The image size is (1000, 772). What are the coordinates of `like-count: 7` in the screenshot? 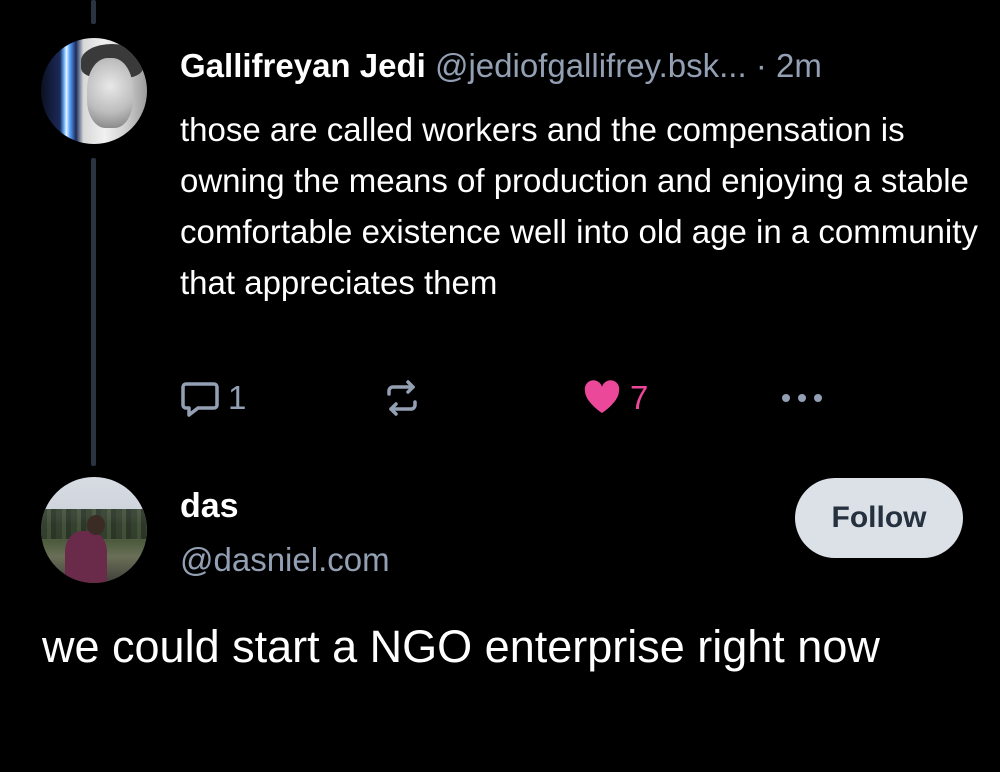 It's located at (639, 397).